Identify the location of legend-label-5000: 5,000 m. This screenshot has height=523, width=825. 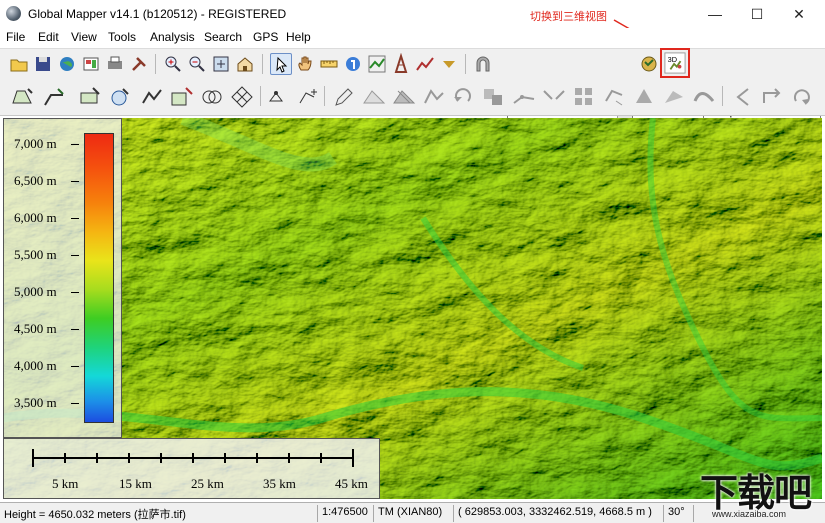
(35, 291).